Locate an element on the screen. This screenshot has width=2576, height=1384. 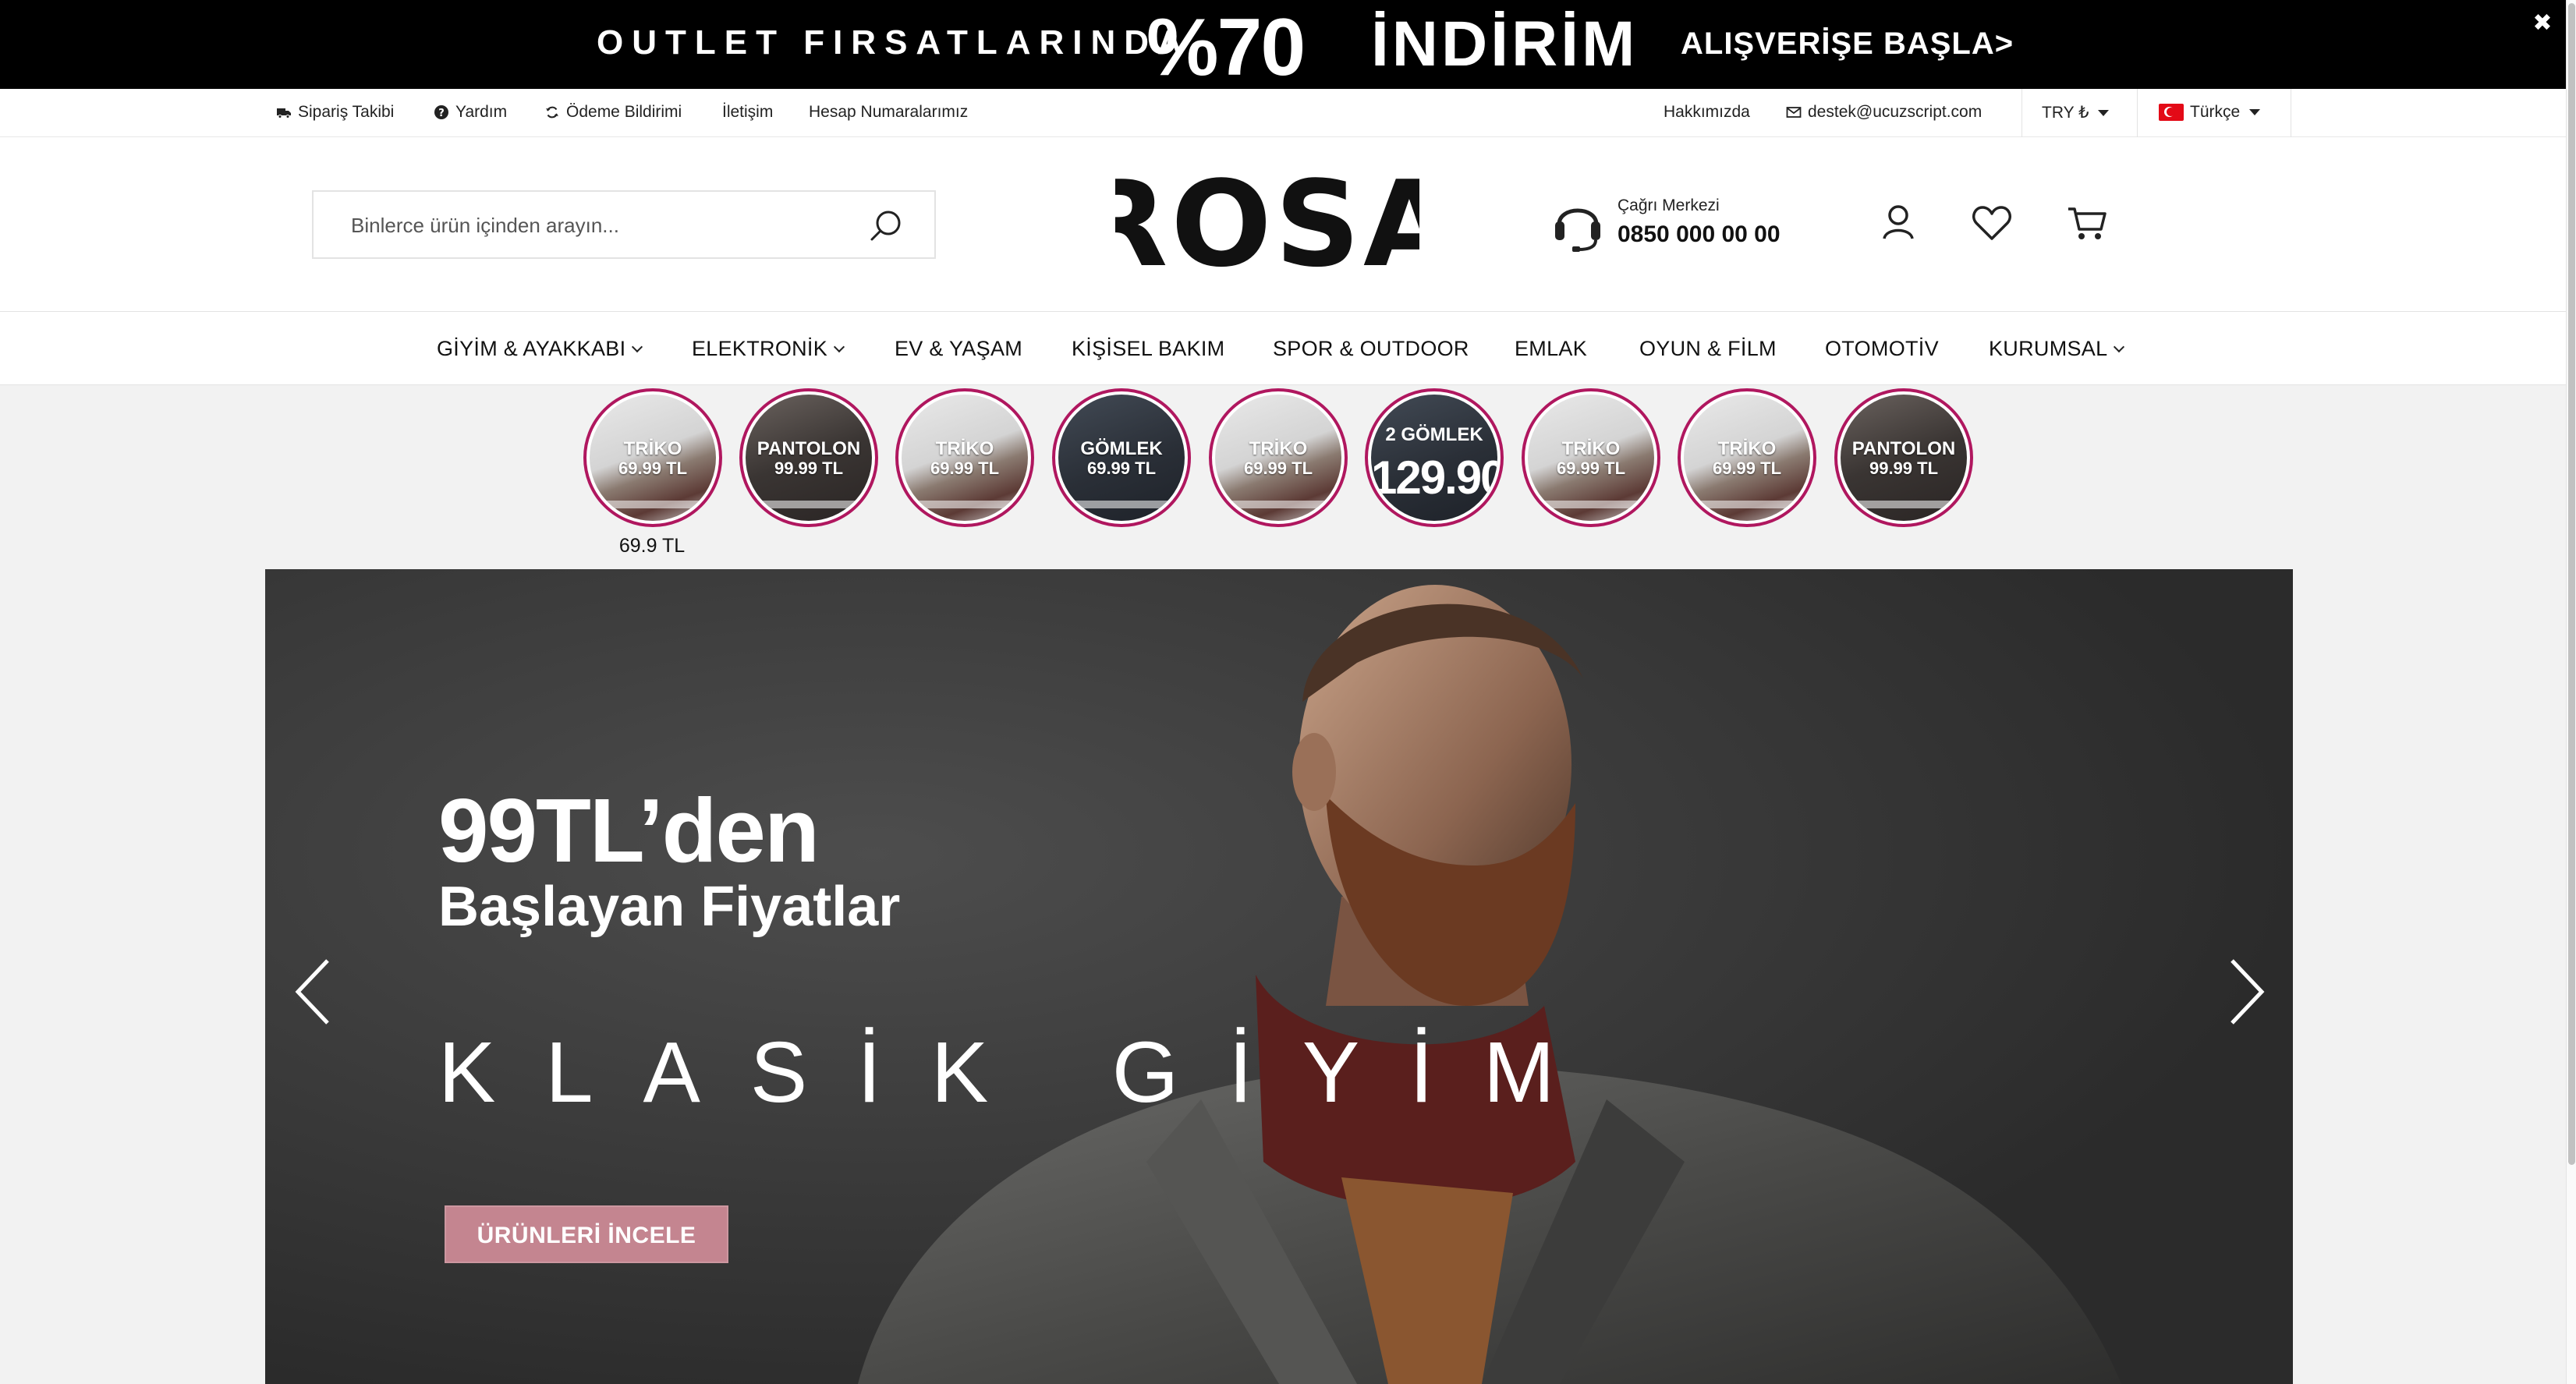
language-select: Türkçe is located at coordinates (2210, 113).